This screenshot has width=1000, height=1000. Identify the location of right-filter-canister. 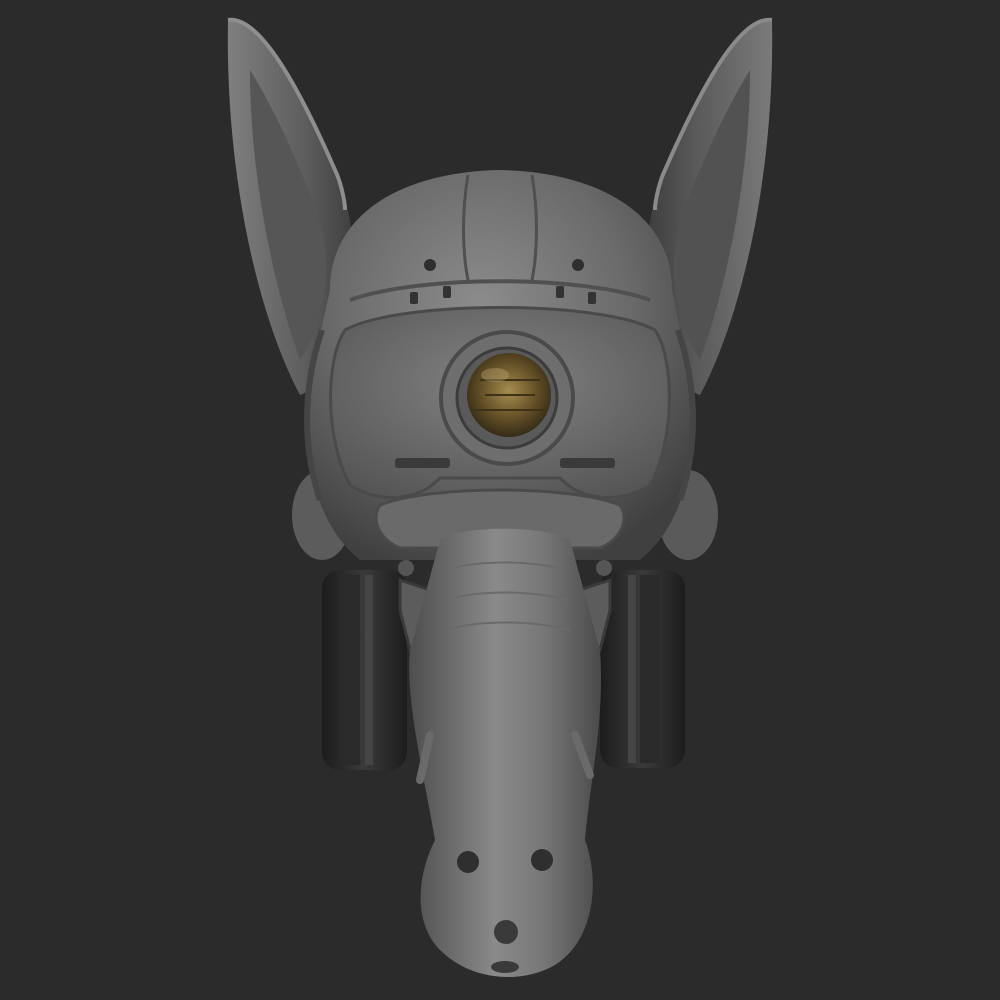
(642, 669).